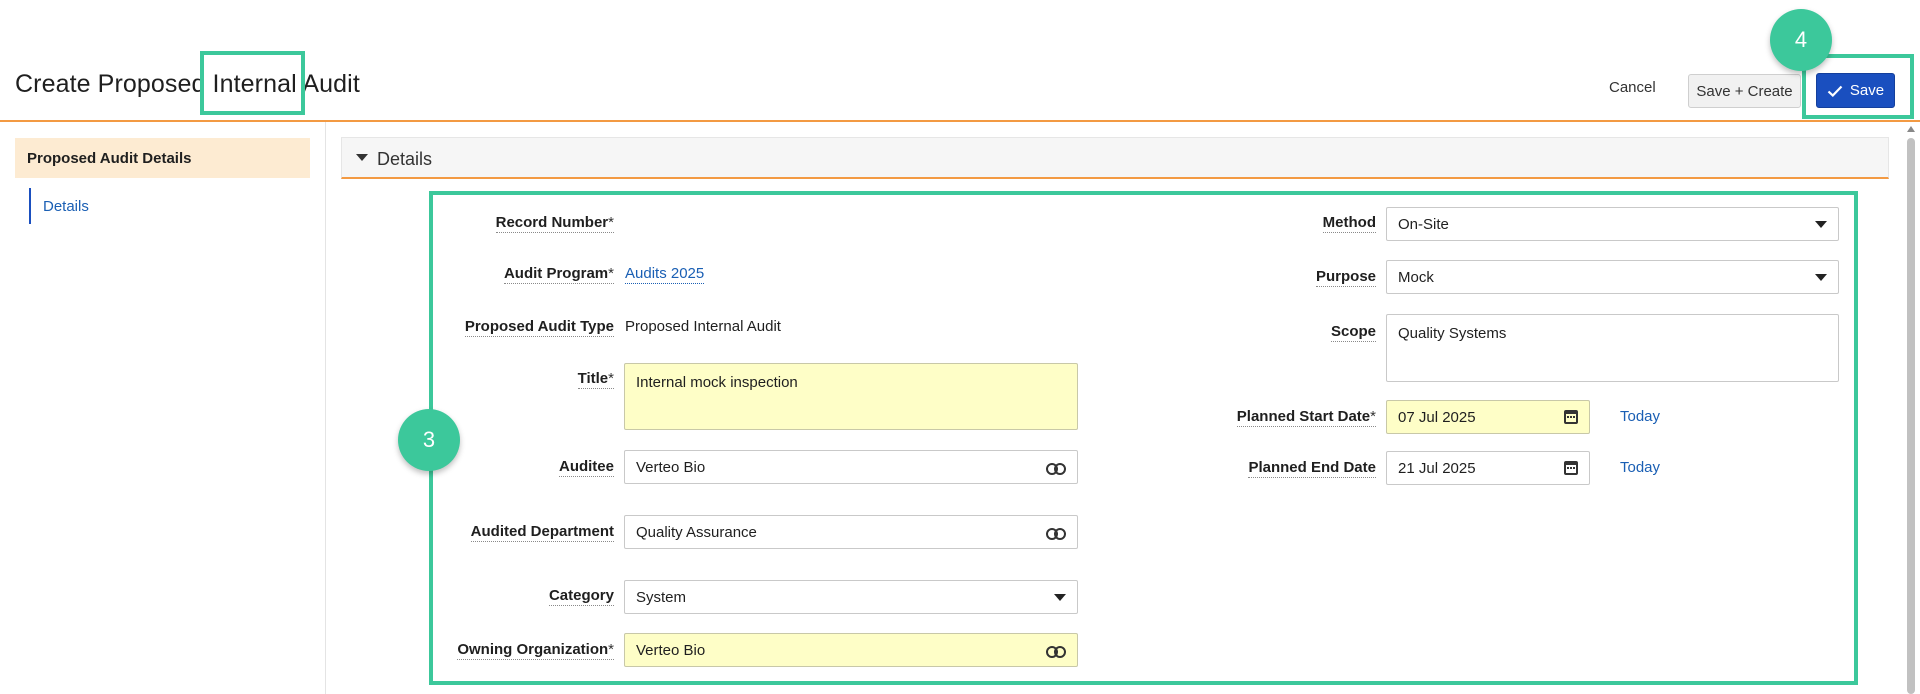 The width and height of the screenshot is (1920, 694). What do you see at coordinates (1801, 40) in the screenshot?
I see `annotation-badge-4: 4` at bounding box center [1801, 40].